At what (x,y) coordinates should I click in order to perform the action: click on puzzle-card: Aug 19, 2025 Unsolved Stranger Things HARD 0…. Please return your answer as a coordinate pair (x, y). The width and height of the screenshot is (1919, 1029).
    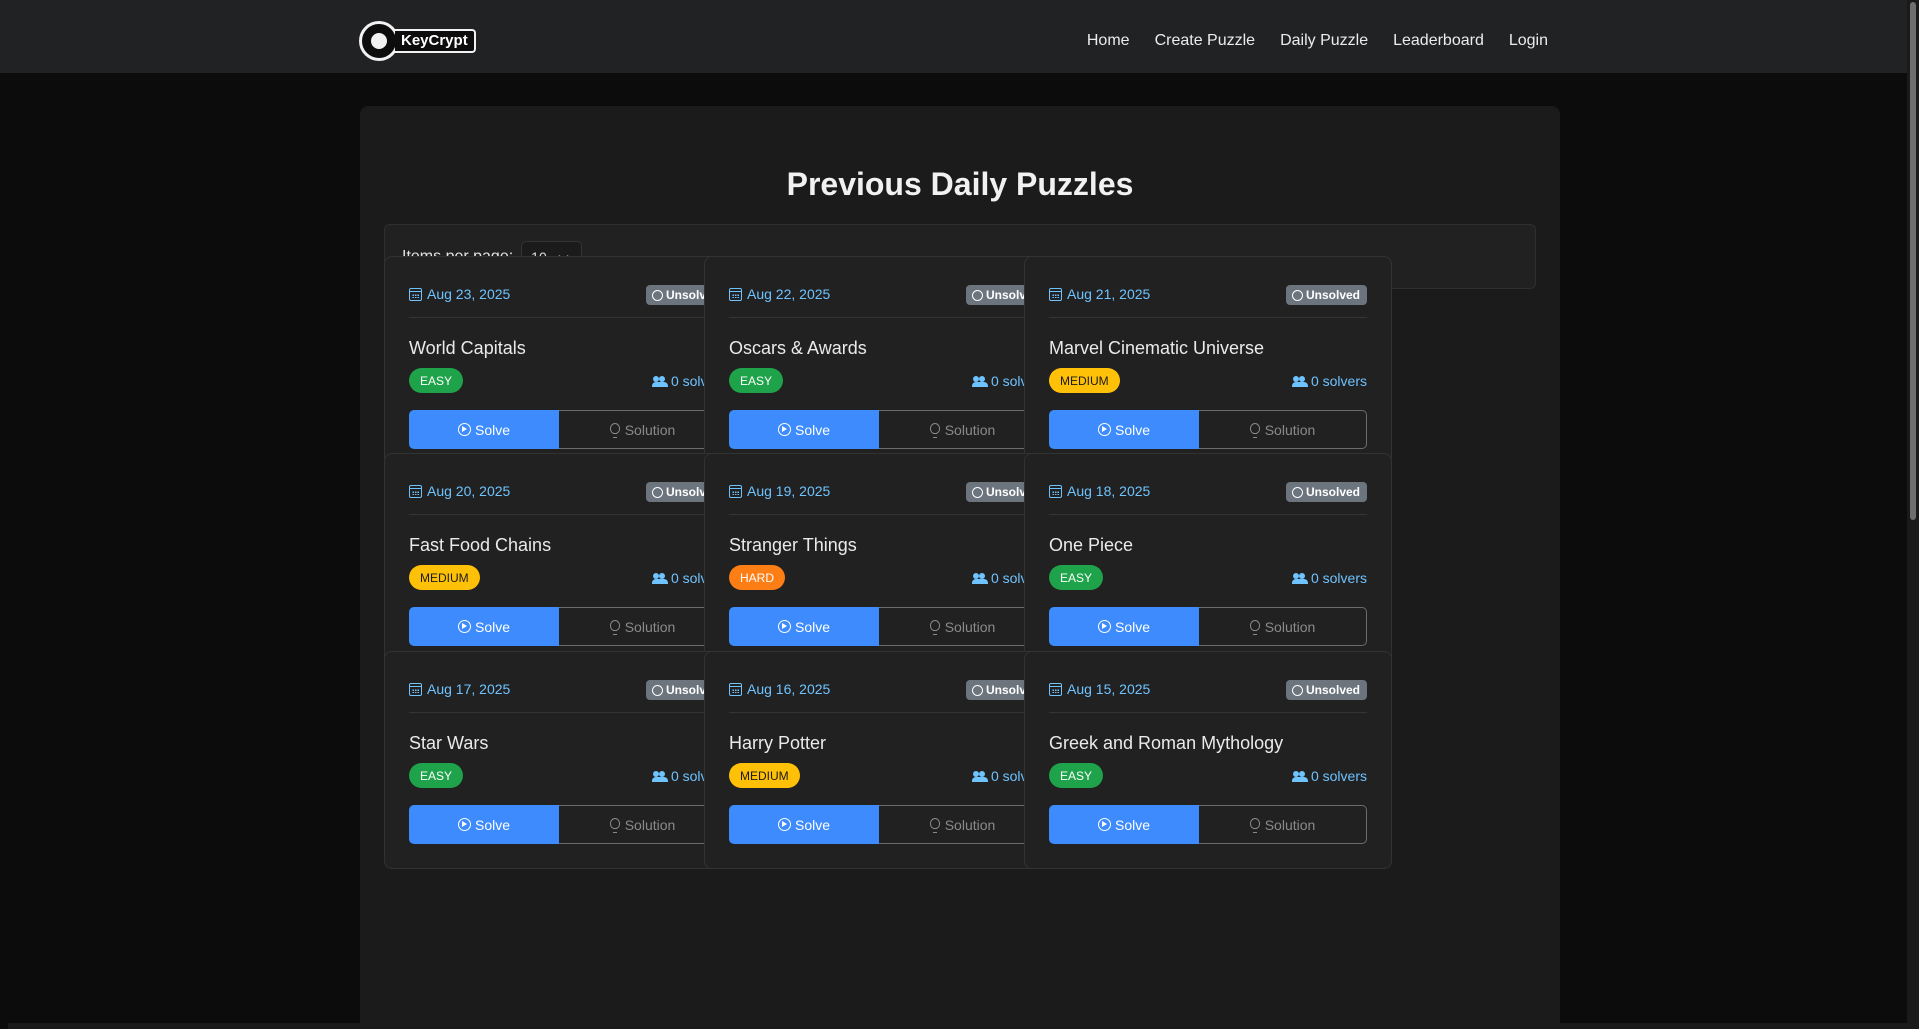
    Looking at the image, I should click on (888, 562).